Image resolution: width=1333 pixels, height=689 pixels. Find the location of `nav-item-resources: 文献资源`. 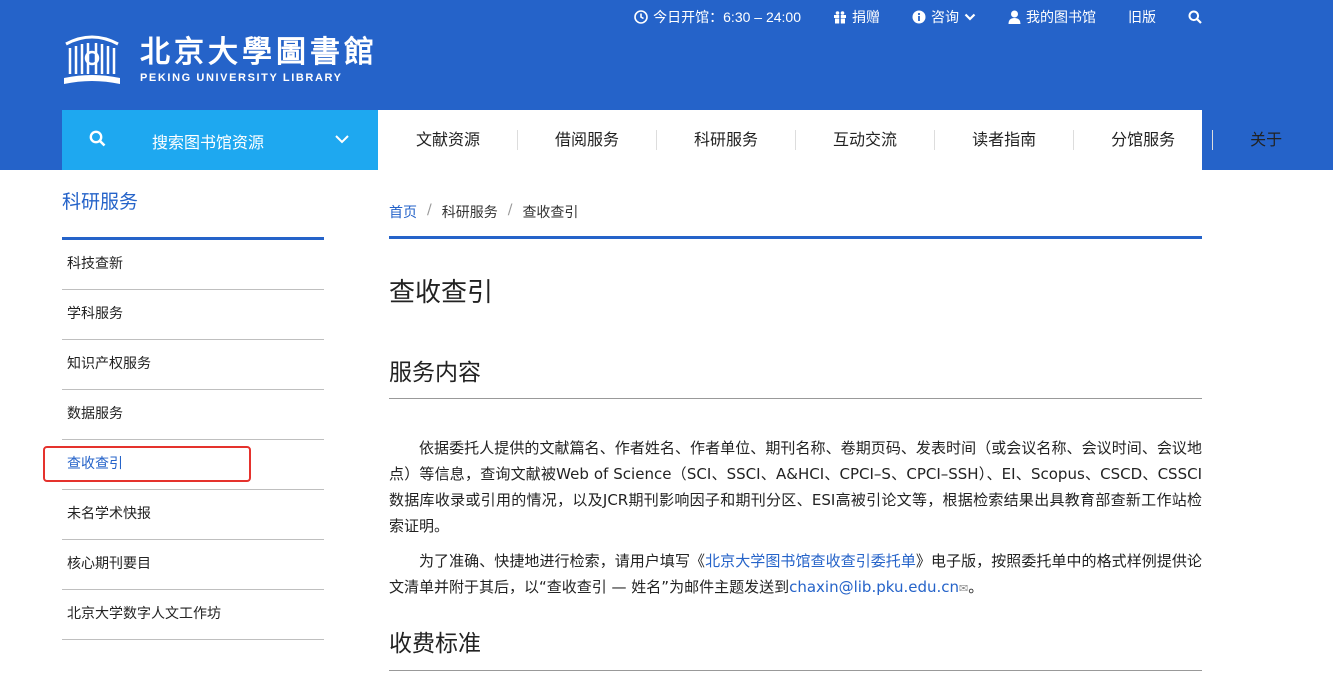

nav-item-resources: 文献资源 is located at coordinates (447, 140).